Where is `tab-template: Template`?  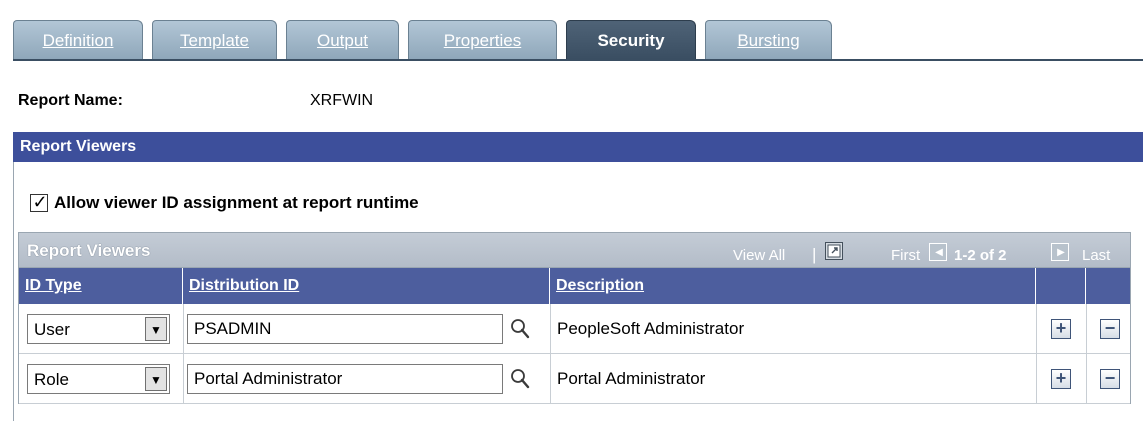
tab-template: Template is located at coordinates (214, 39).